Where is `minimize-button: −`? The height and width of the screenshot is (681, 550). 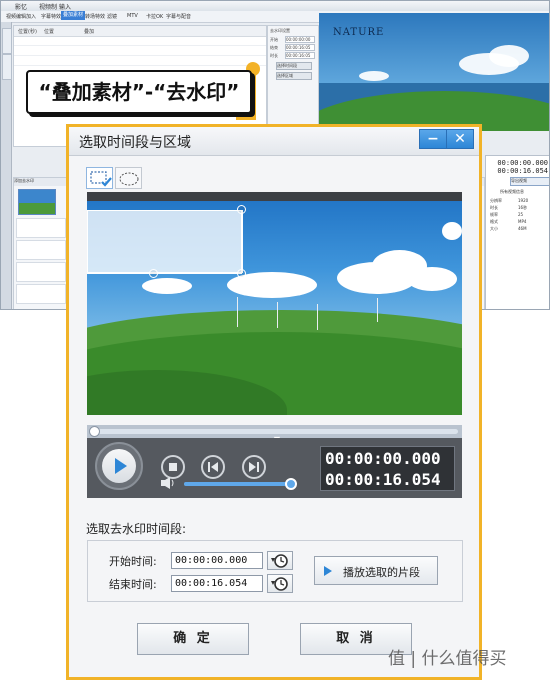
minimize-button: − is located at coordinates (433, 139).